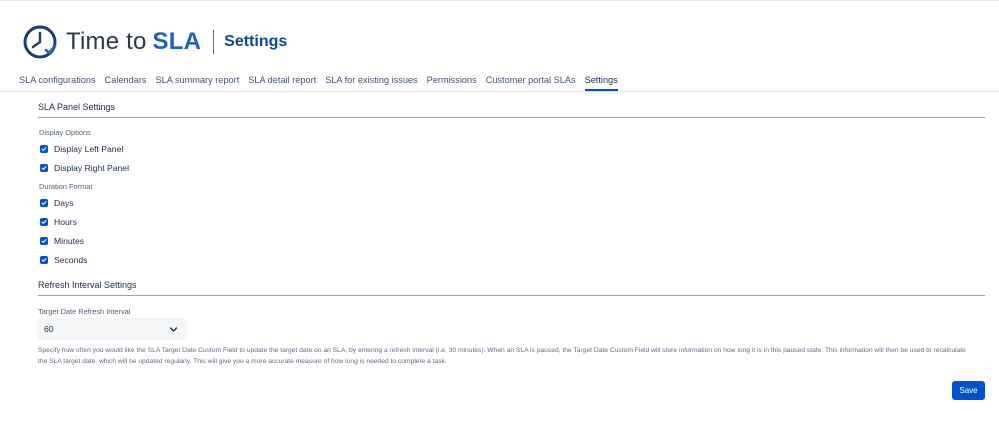 The height and width of the screenshot is (429, 999). I want to click on section-title-refresh-interval: Refresh Interval Settings, so click(87, 285).